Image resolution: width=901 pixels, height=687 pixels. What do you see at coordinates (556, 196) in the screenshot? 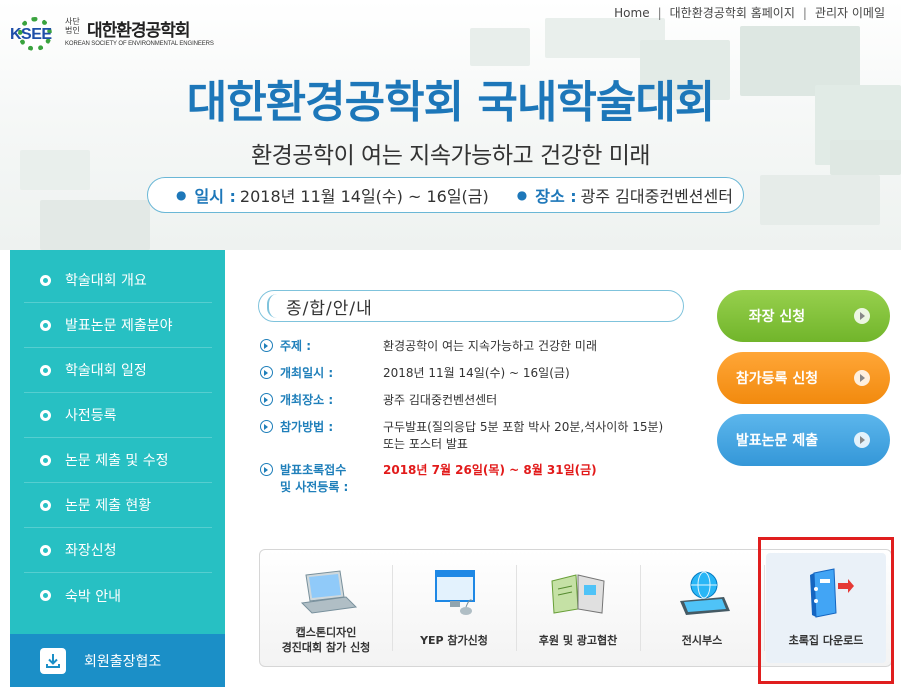
I see `event-venue-label: 장소 :` at bounding box center [556, 196].